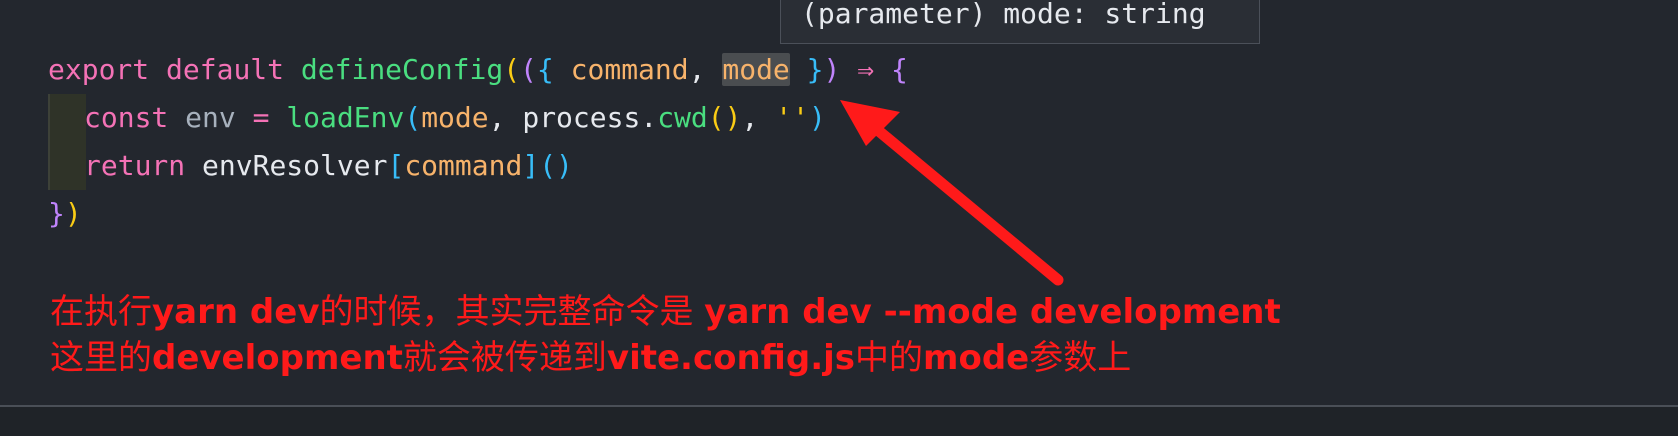 The height and width of the screenshot is (436, 1678). What do you see at coordinates (345, 117) in the screenshot?
I see `function-loadEnv: loadEnv` at bounding box center [345, 117].